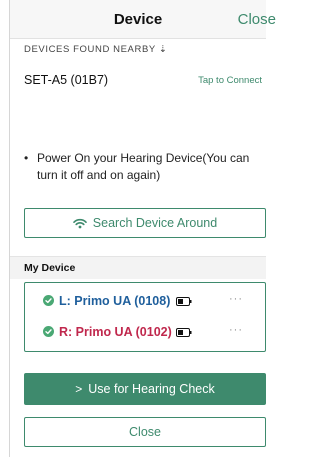  I want to click on search-device-label: Search Device Around, so click(155, 223).